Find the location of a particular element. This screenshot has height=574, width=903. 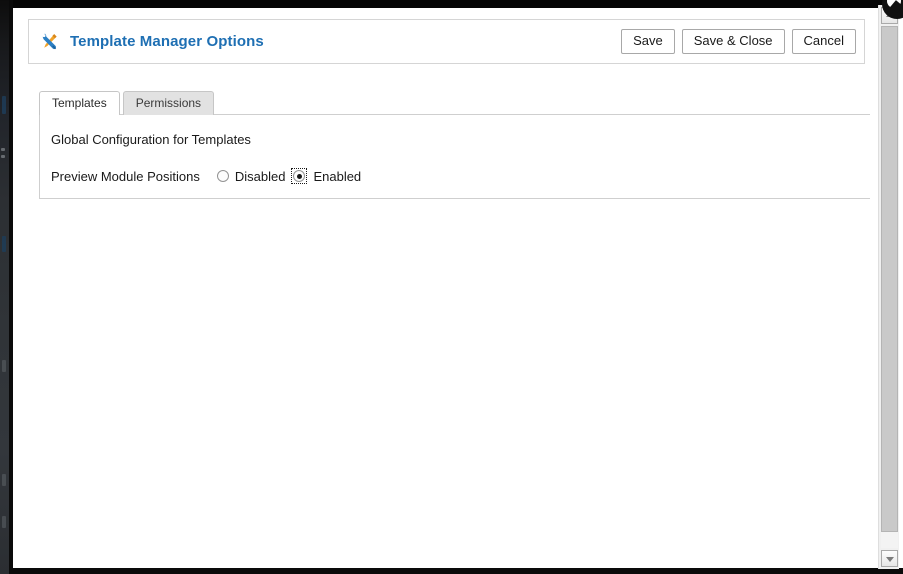

radio-option-enabled is located at coordinates (299, 176).